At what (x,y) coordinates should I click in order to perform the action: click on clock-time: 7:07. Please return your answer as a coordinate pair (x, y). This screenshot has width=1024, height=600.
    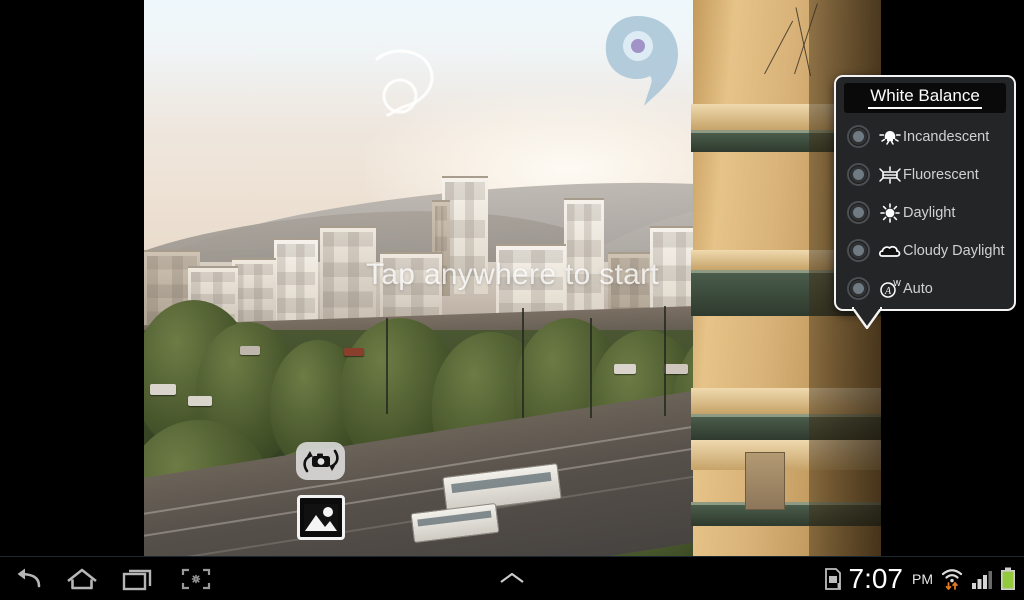
    Looking at the image, I should click on (876, 578).